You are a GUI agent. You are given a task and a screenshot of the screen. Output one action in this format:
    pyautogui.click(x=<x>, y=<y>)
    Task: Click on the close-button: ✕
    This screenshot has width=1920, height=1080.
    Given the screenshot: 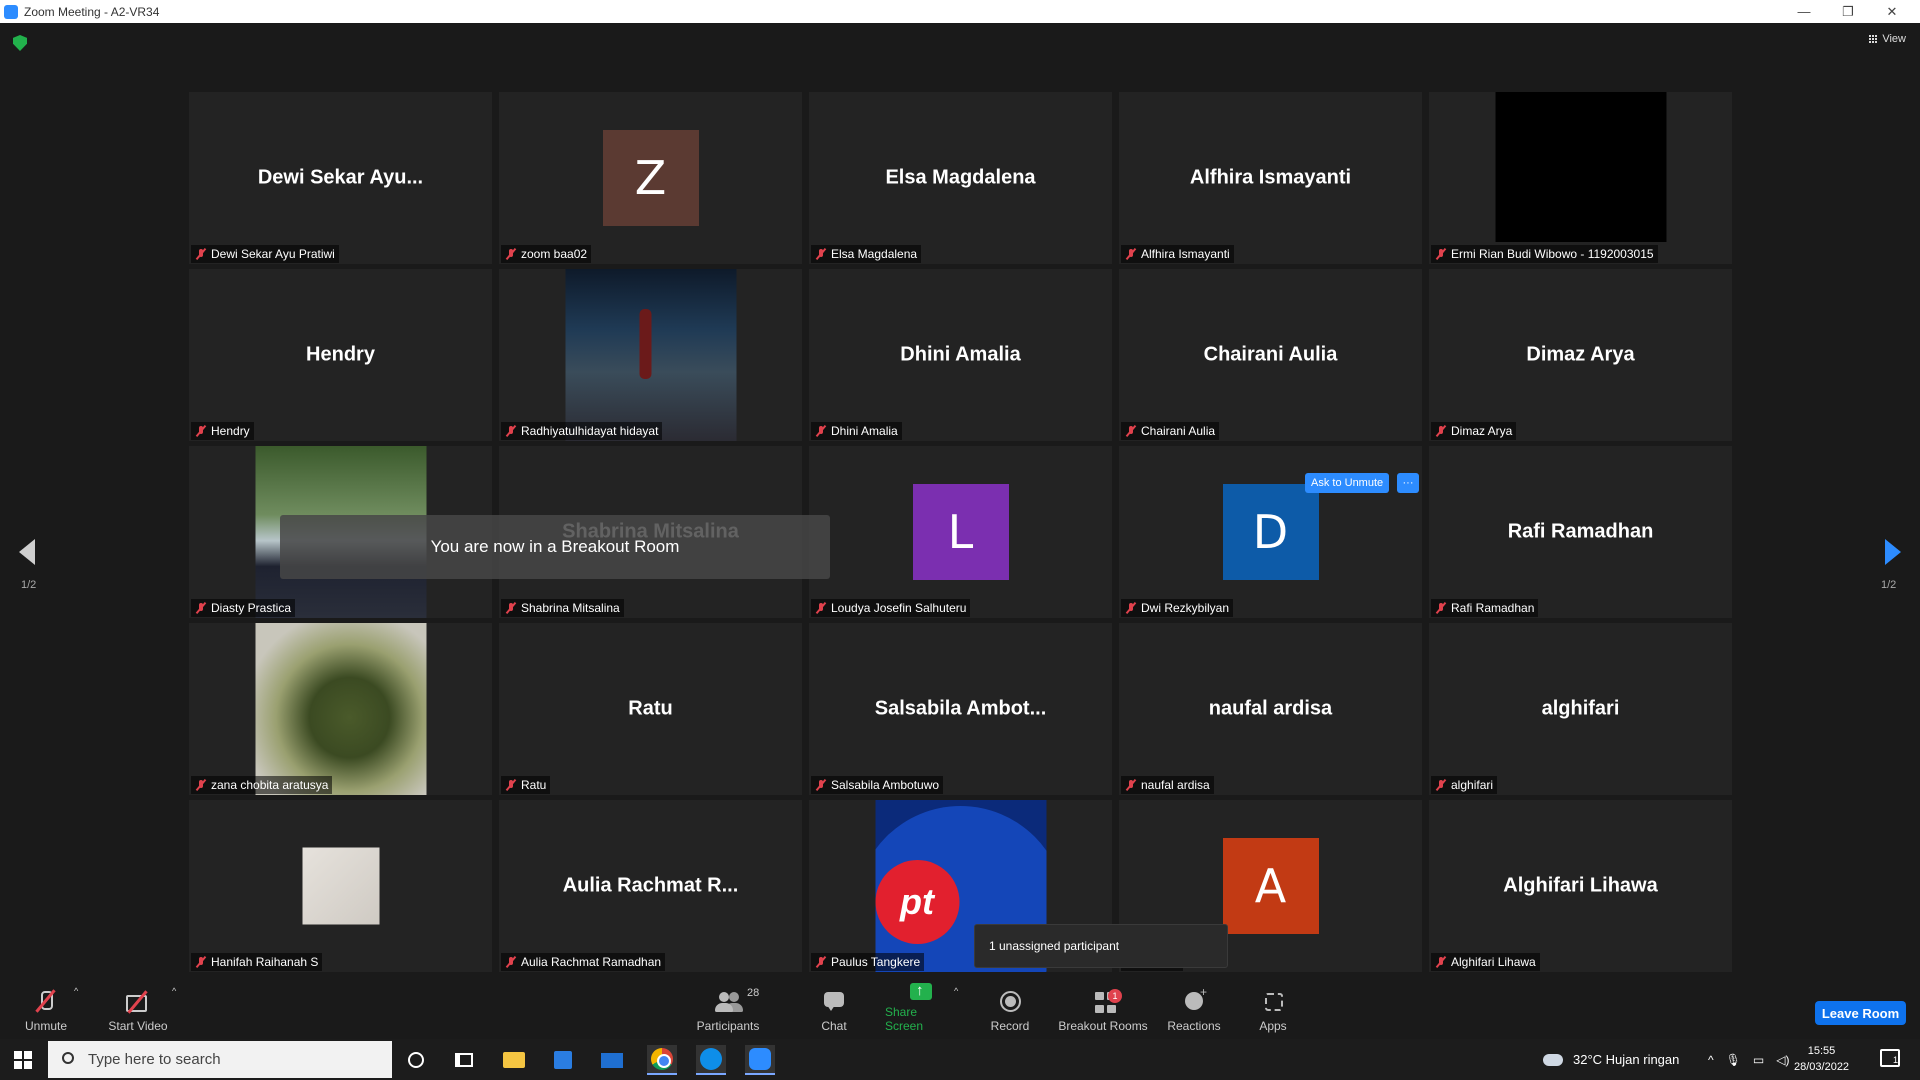 What is the action you would take?
    pyautogui.click(x=1892, y=11)
    